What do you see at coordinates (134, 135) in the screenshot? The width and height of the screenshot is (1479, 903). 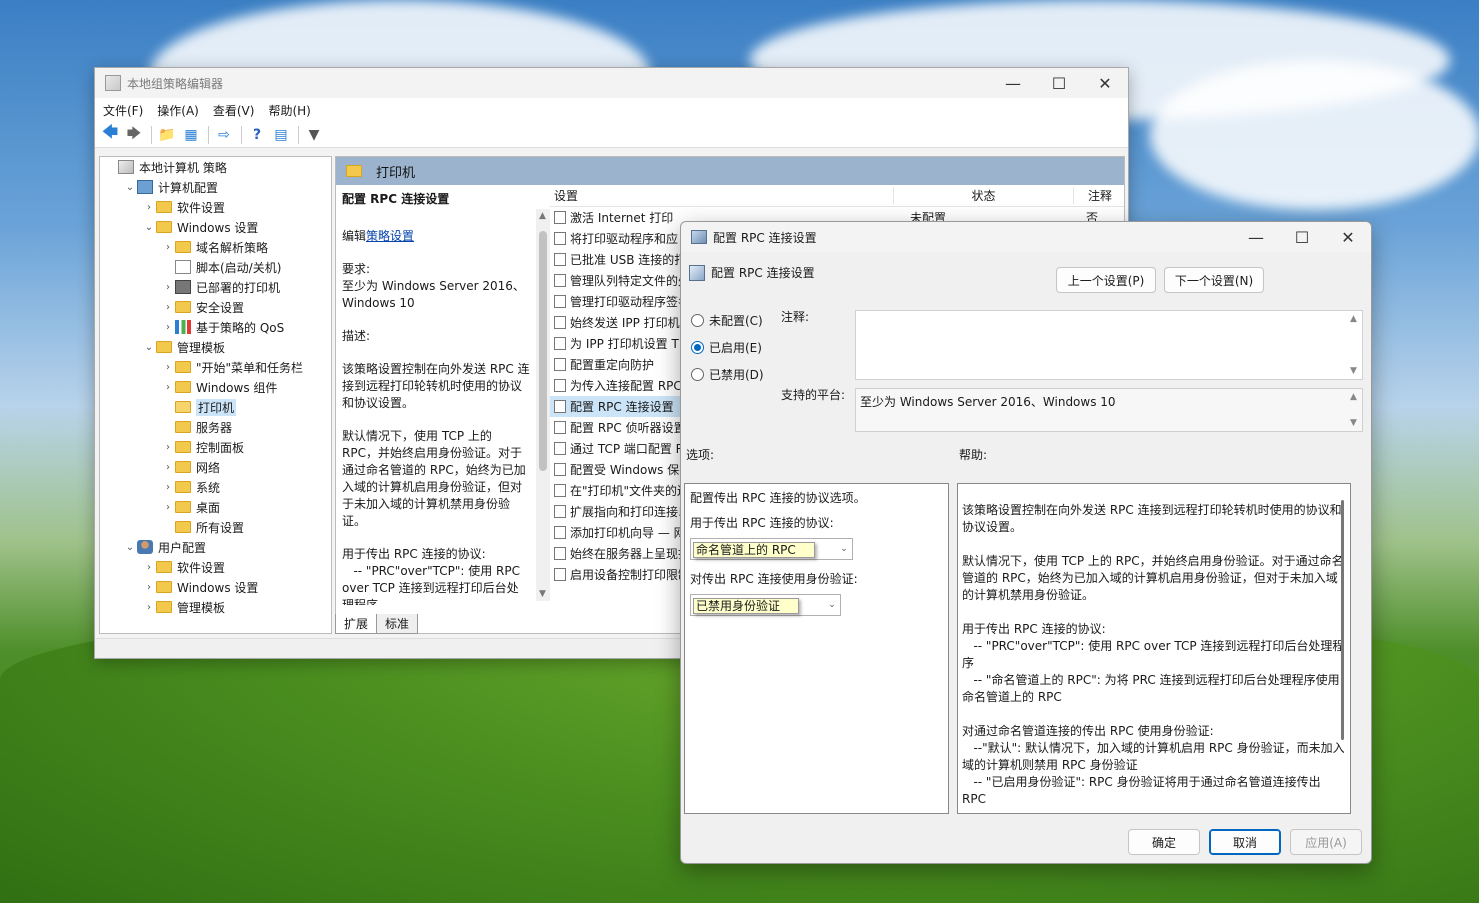 I see `forward-arrow-icon: 🡆` at bounding box center [134, 135].